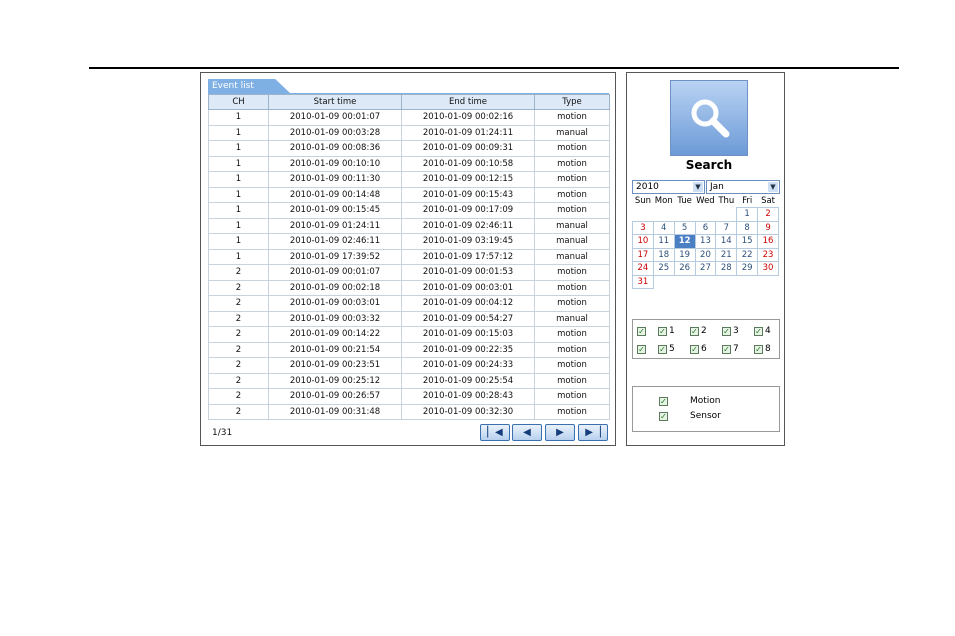  I want to click on motion-checkbox: ✓, so click(663, 401).